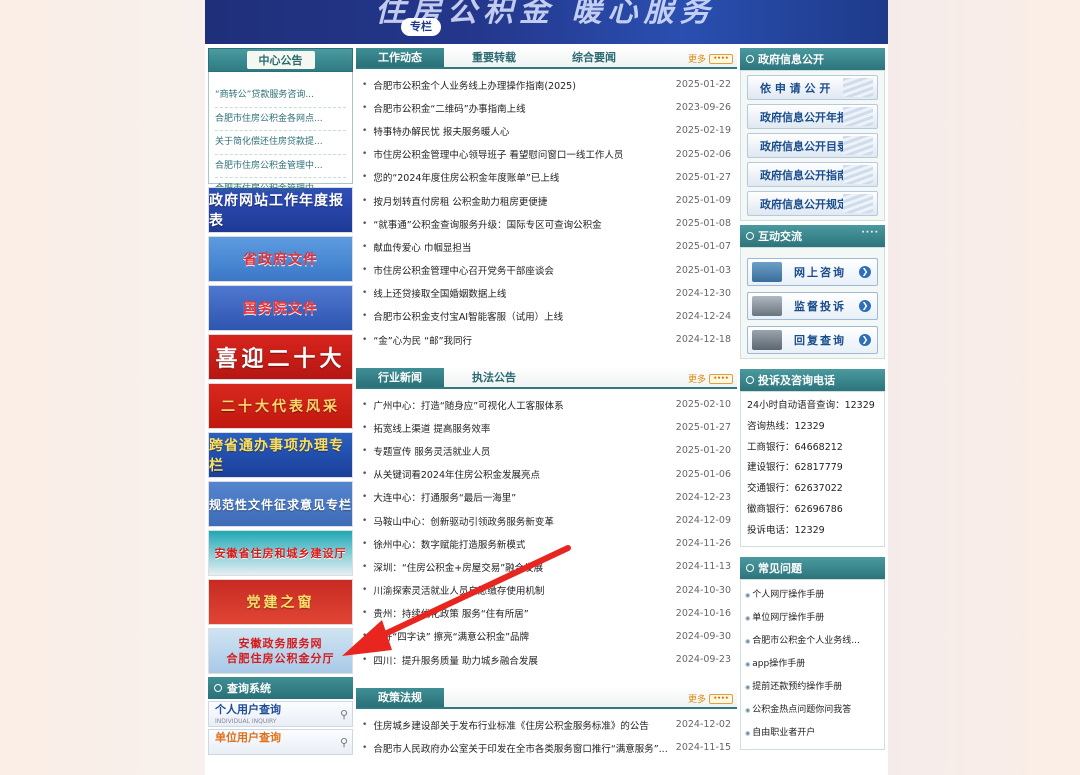 The width and height of the screenshot is (1080, 775). Describe the element at coordinates (246, 721) in the screenshot. I see `query-item-sub: INDIVIDUAL INQUIRY` at that location.